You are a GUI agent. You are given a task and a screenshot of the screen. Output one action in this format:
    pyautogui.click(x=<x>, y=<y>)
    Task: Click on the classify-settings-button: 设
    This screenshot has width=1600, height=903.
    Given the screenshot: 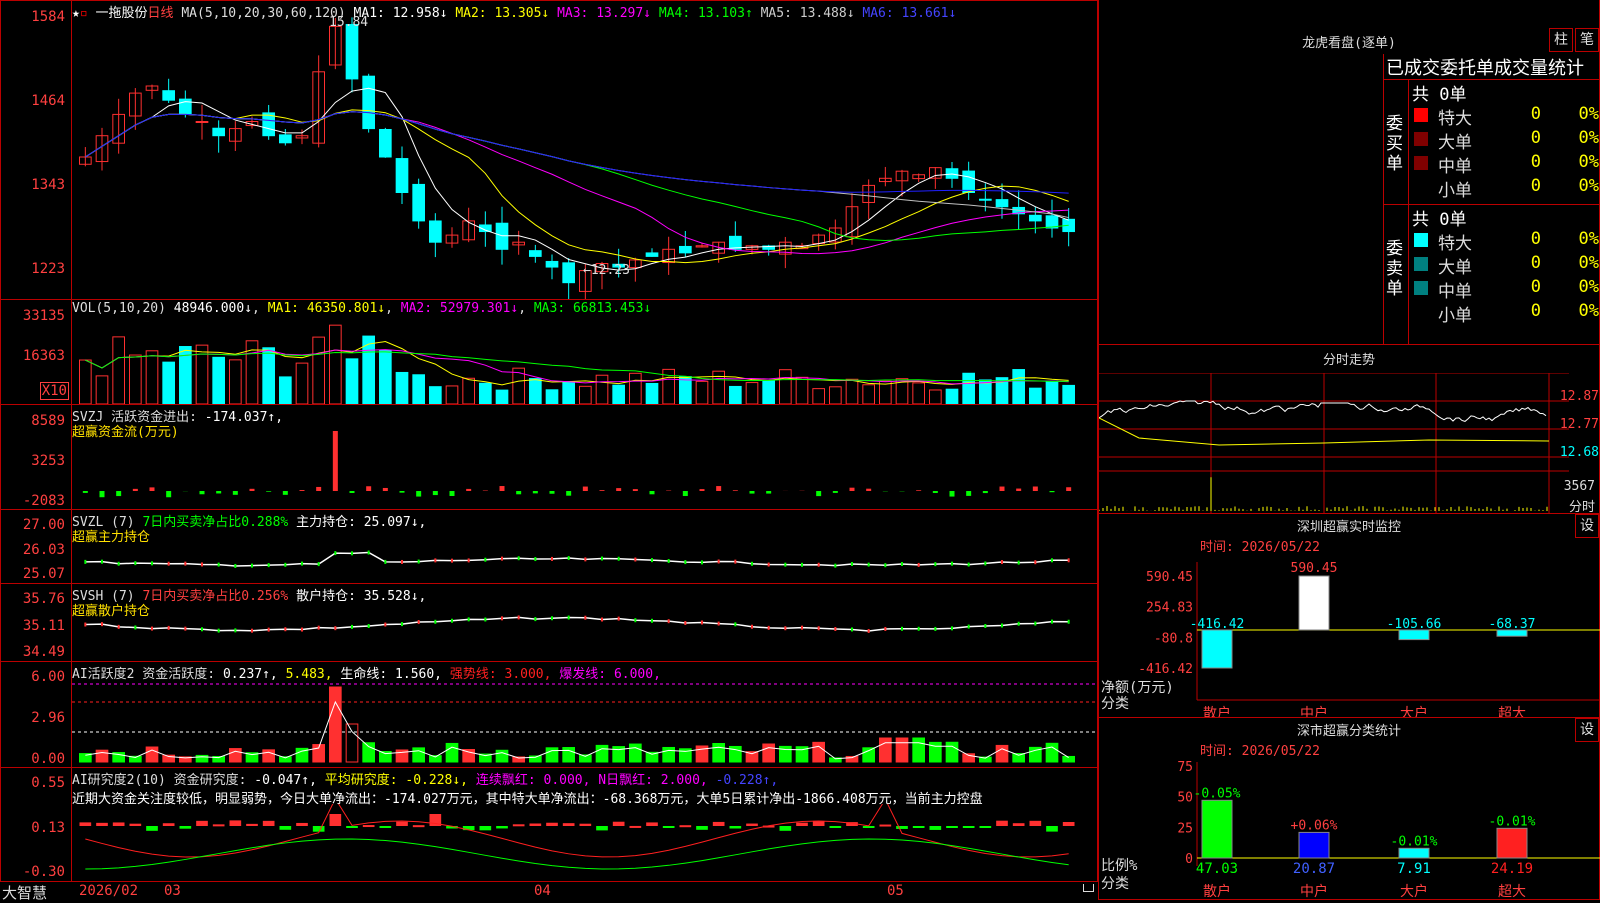 What is the action you would take?
    pyautogui.click(x=1587, y=730)
    